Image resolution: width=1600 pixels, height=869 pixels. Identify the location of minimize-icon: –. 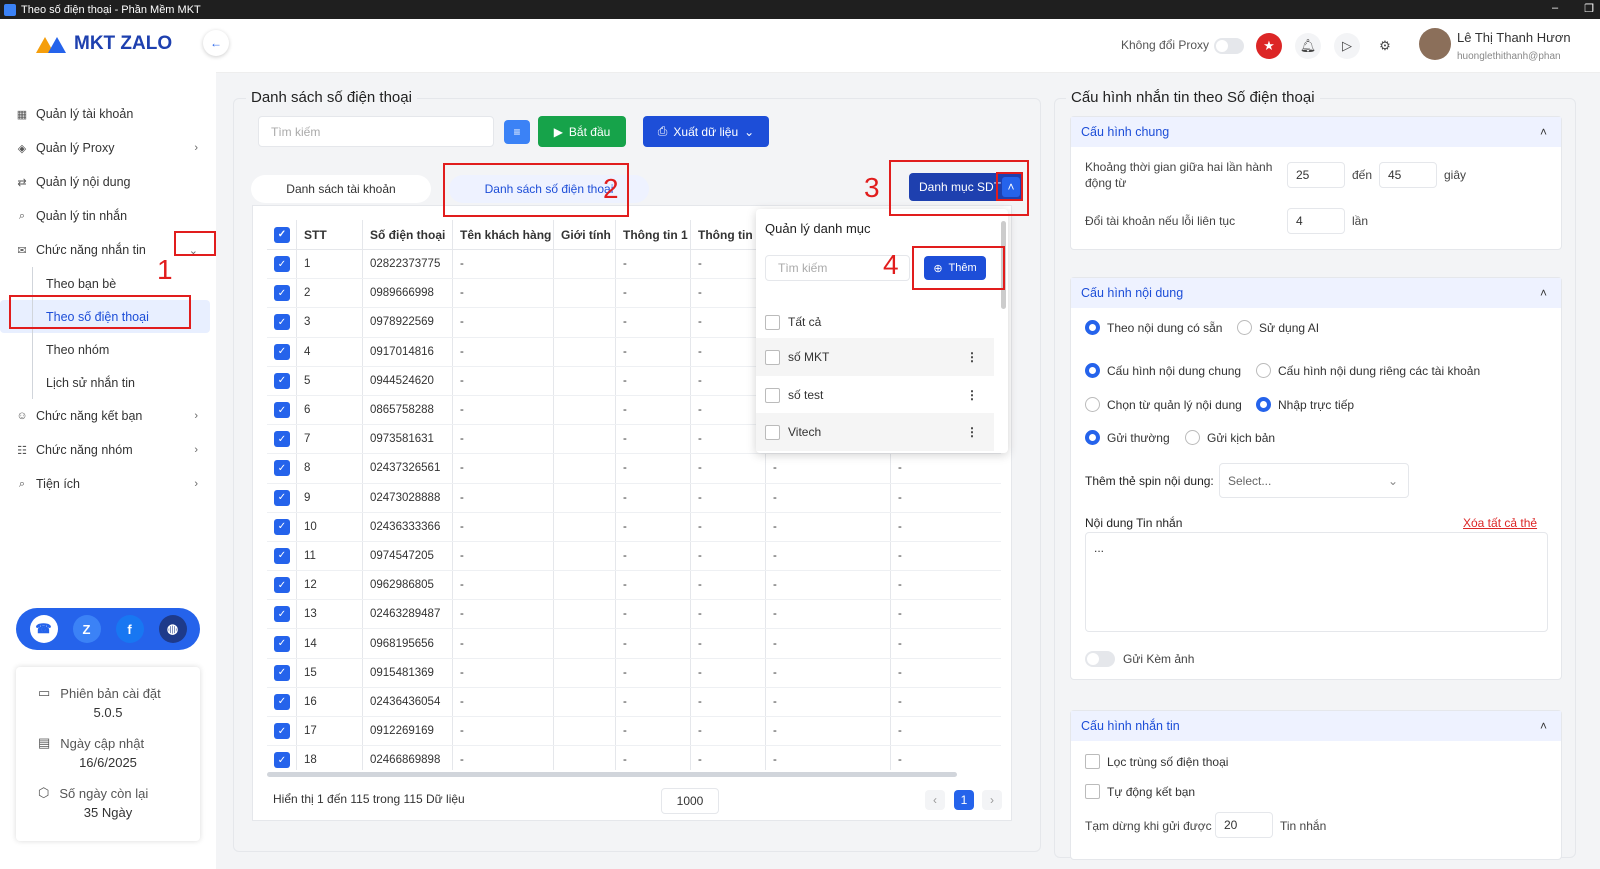
(1555, 8).